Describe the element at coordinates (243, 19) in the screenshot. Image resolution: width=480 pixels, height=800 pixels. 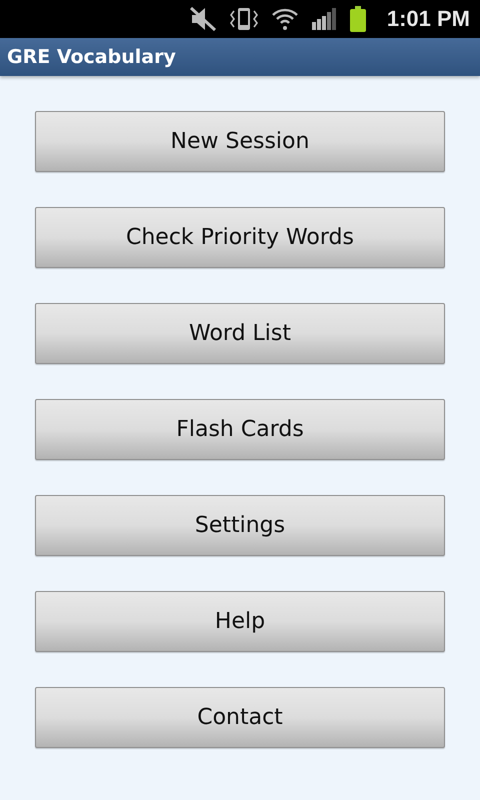
I see `vibrate-icon` at that location.